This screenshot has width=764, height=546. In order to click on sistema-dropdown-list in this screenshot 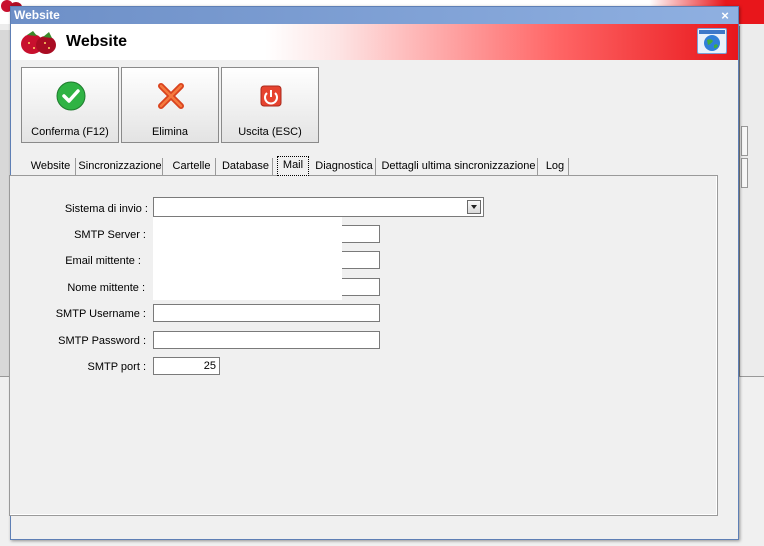, I will do `click(247, 258)`.